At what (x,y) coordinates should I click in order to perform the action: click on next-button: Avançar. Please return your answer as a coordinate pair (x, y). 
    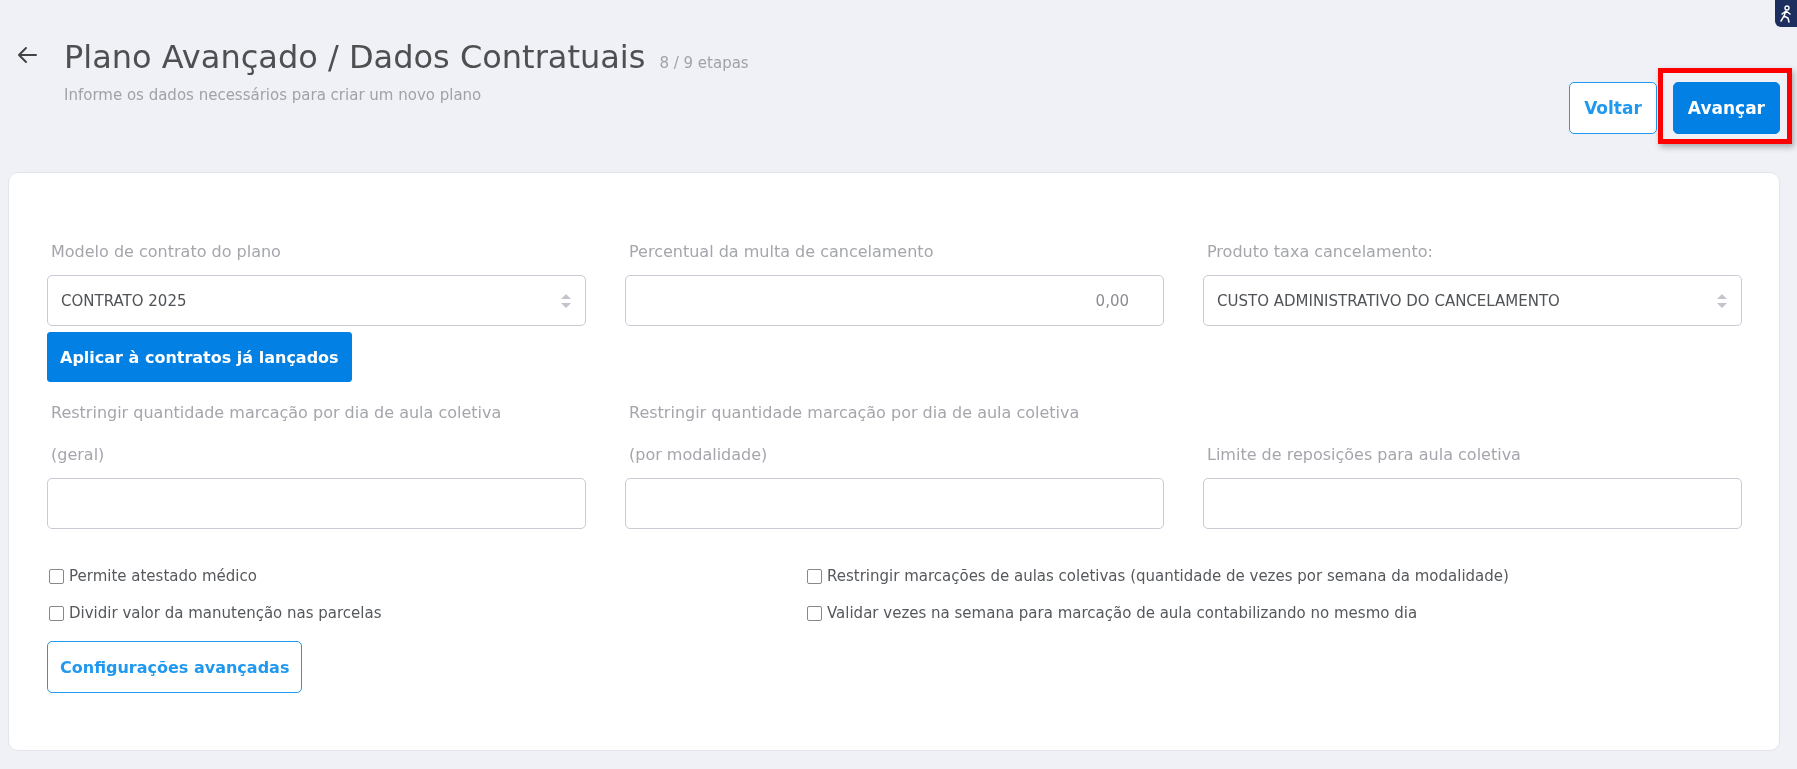
    Looking at the image, I should click on (1726, 108).